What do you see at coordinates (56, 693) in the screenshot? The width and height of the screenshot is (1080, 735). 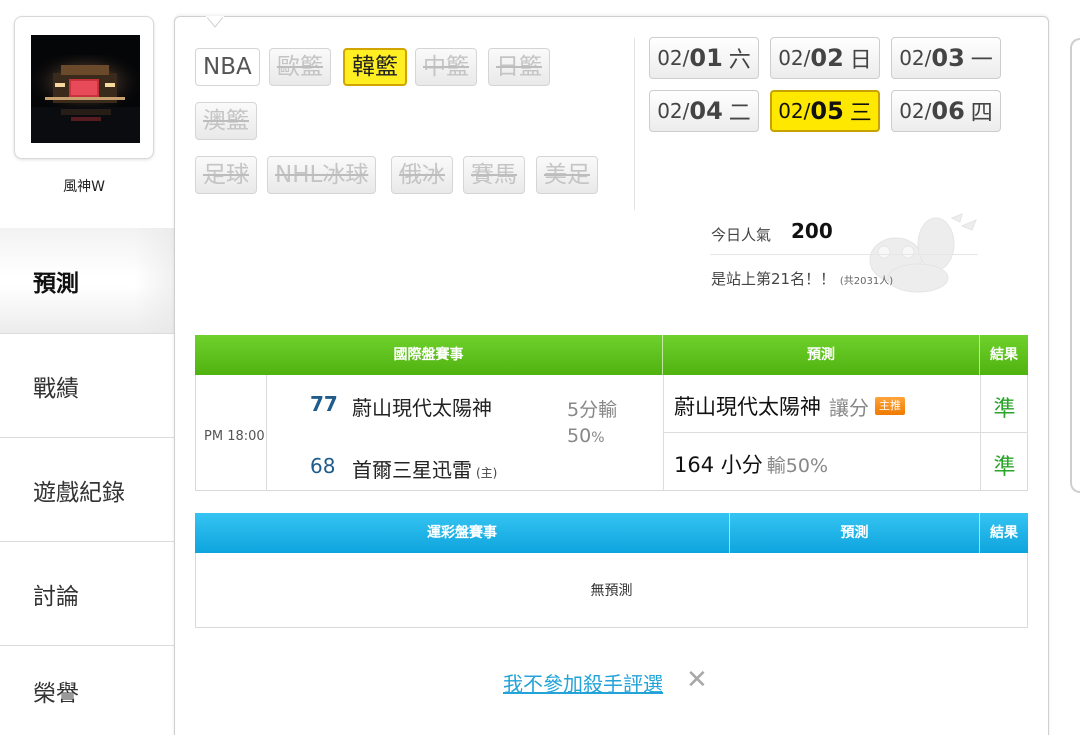 I see `nav-label: 榮譽` at bounding box center [56, 693].